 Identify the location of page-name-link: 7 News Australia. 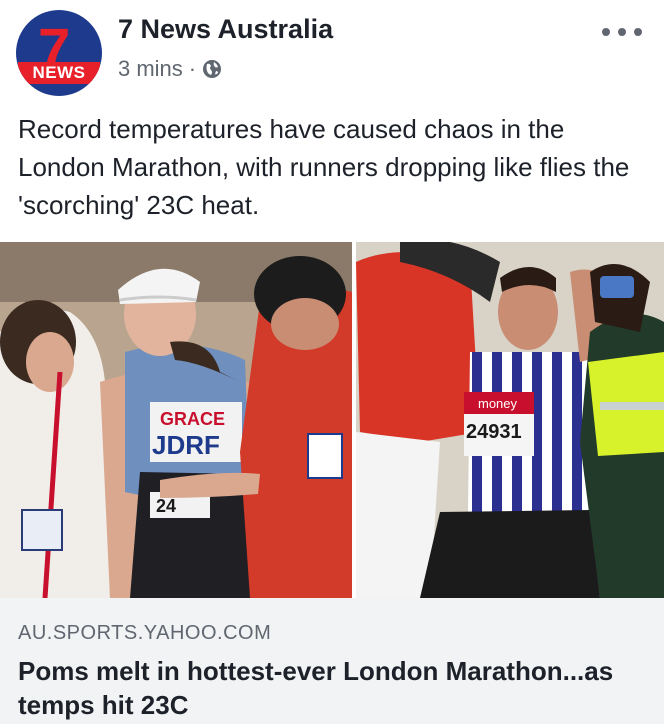
(225, 29).